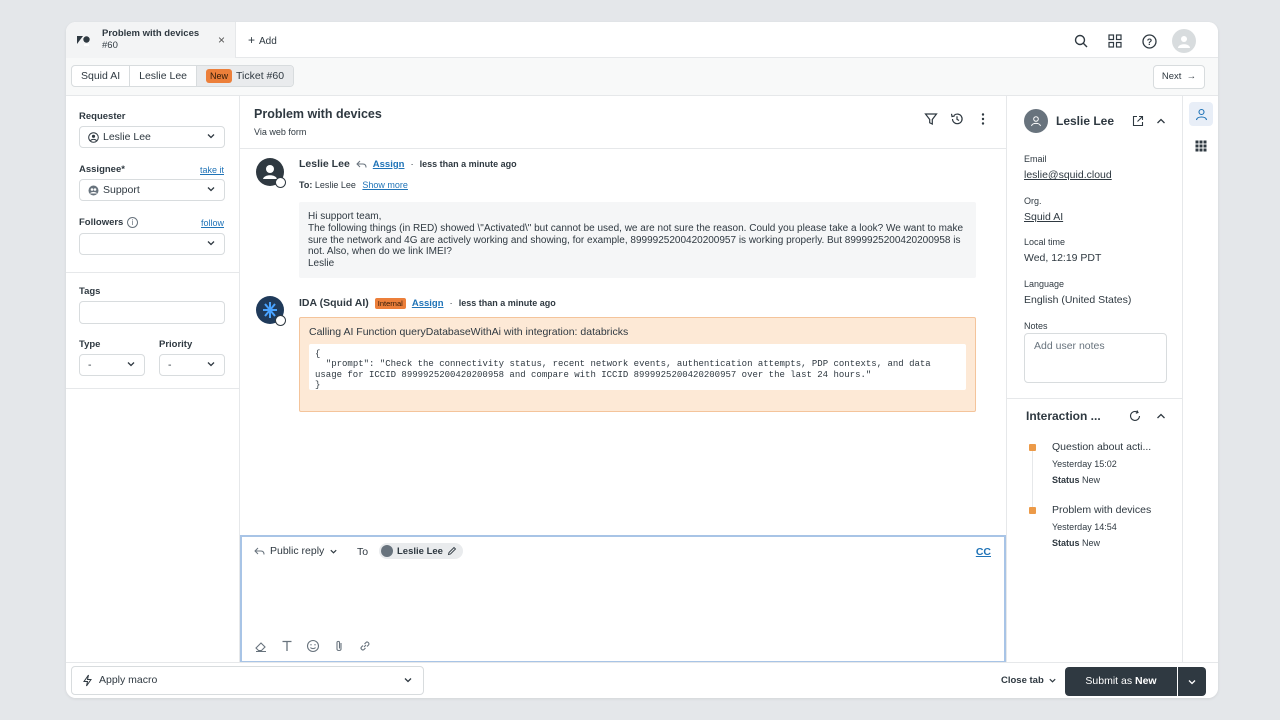 Image resolution: width=1280 pixels, height=720 pixels. I want to click on tags-input, so click(152, 312).